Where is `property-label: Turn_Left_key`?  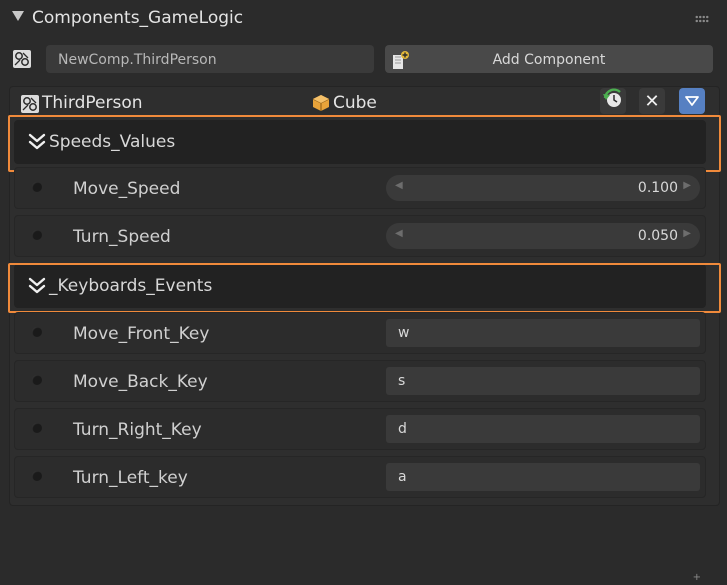 property-label: Turn_Left_key is located at coordinates (130, 478).